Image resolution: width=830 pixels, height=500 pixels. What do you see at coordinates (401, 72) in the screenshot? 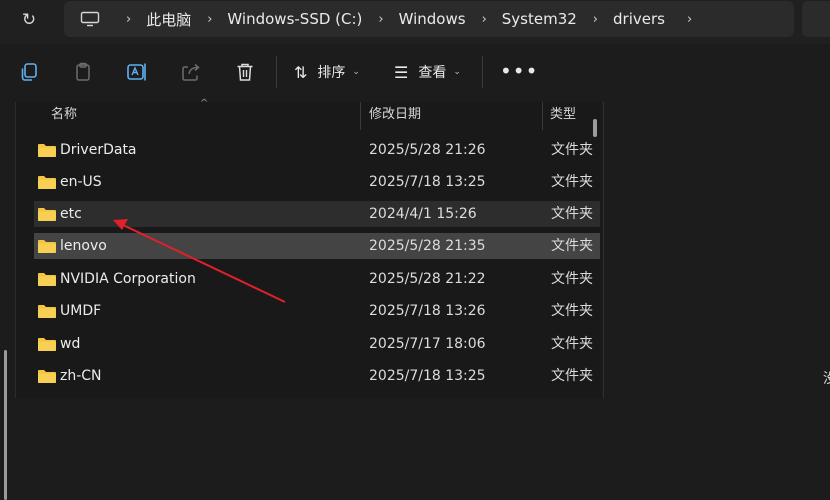
I see `view-lines-icon: ☰` at bounding box center [401, 72].